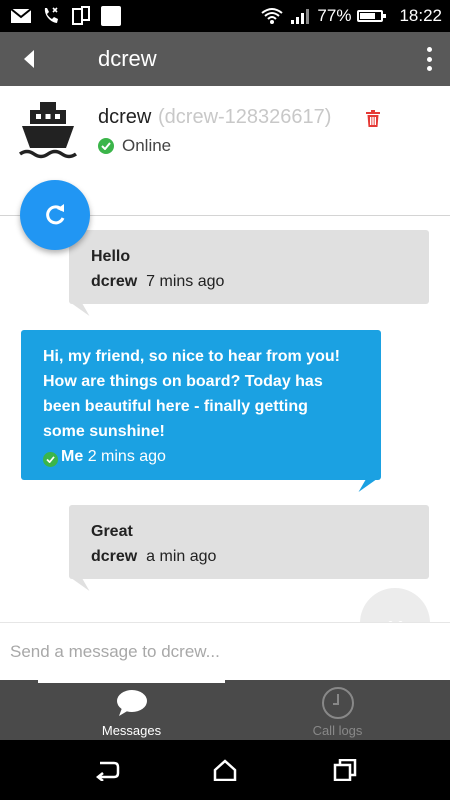 The width and height of the screenshot is (450, 800). What do you see at coordinates (175, 406) in the screenshot?
I see `message-text-line: been beautiful here - finally getting` at bounding box center [175, 406].